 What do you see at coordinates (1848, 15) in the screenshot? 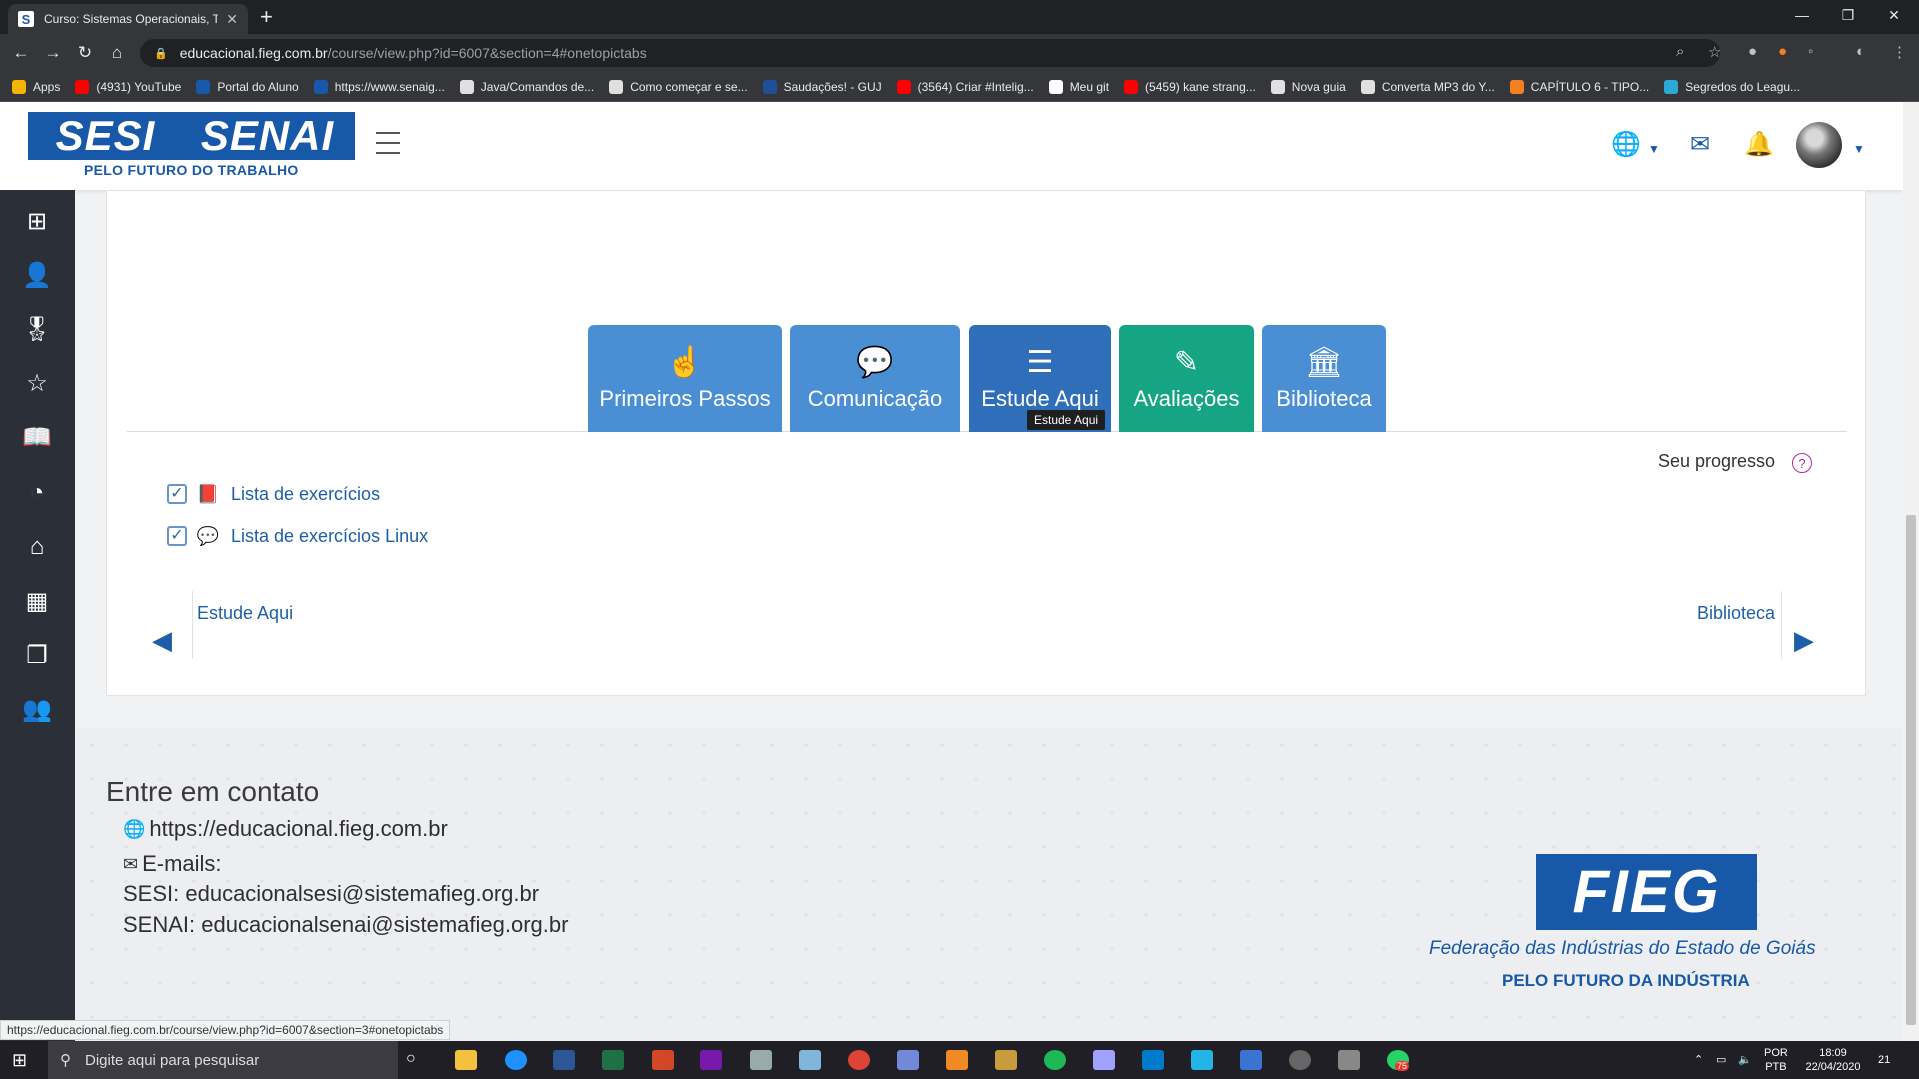
I see `restore-button: ❐` at bounding box center [1848, 15].